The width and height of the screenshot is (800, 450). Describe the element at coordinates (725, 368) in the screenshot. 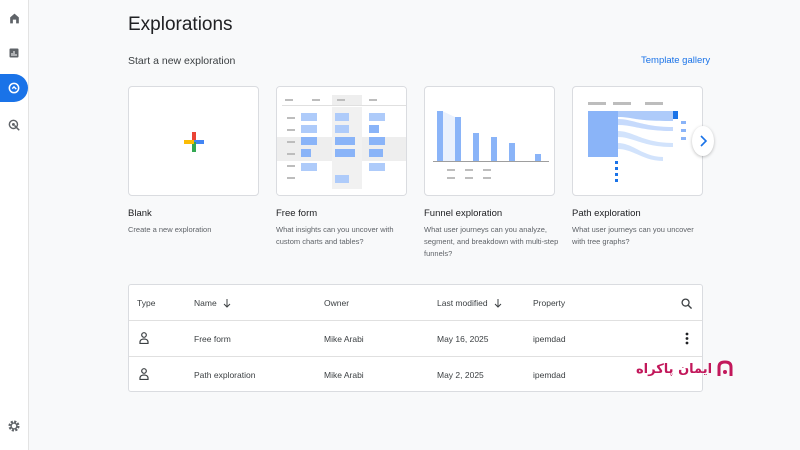

I see `watermark-logo-icon` at that location.